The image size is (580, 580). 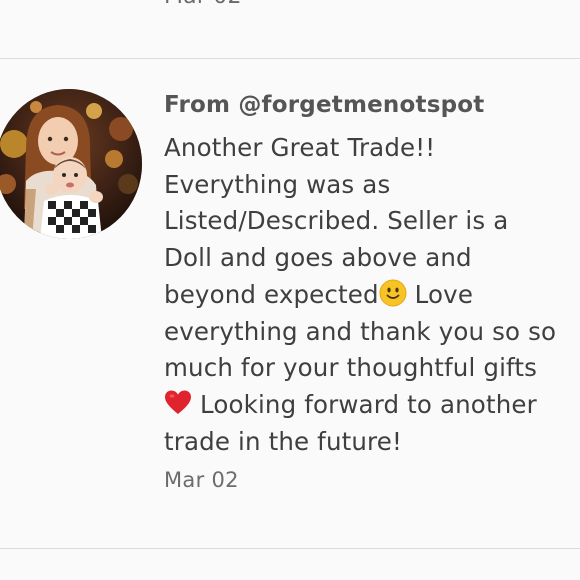 What do you see at coordinates (178, 402) in the screenshot?
I see `red-heart-icon` at bounding box center [178, 402].